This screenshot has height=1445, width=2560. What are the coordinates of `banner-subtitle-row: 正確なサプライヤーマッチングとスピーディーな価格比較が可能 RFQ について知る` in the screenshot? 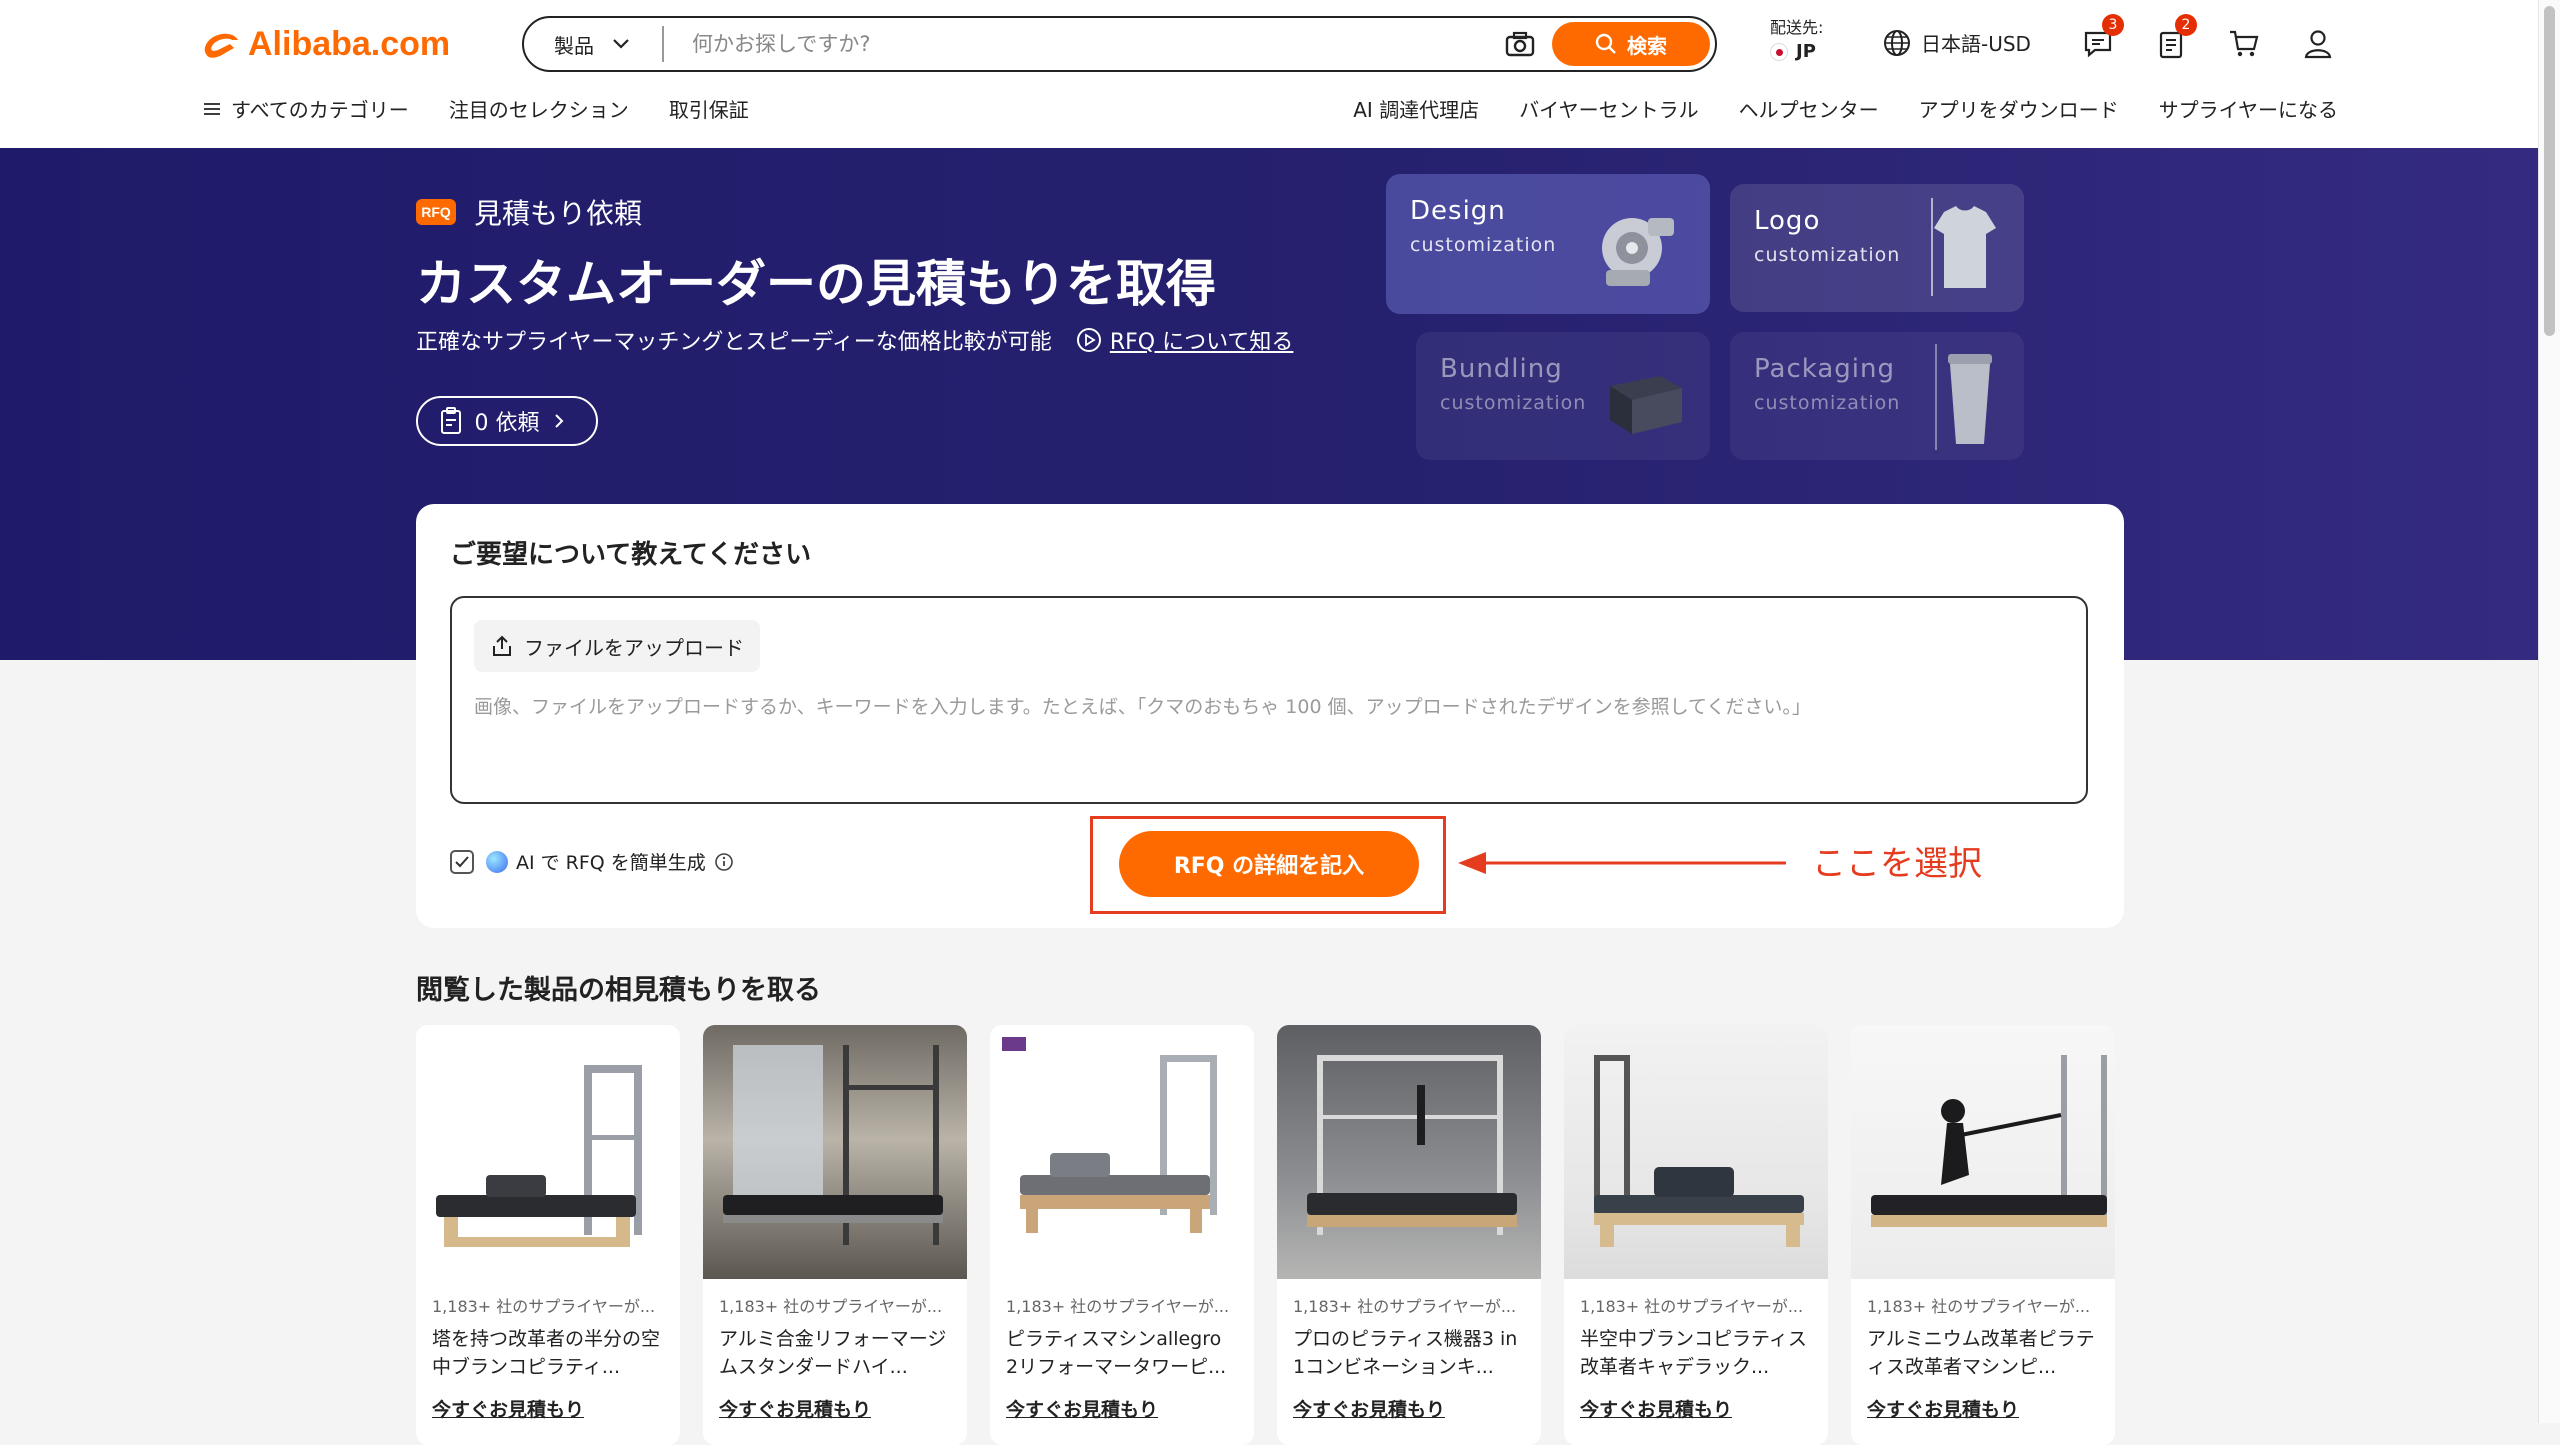 It's located at (854, 340).